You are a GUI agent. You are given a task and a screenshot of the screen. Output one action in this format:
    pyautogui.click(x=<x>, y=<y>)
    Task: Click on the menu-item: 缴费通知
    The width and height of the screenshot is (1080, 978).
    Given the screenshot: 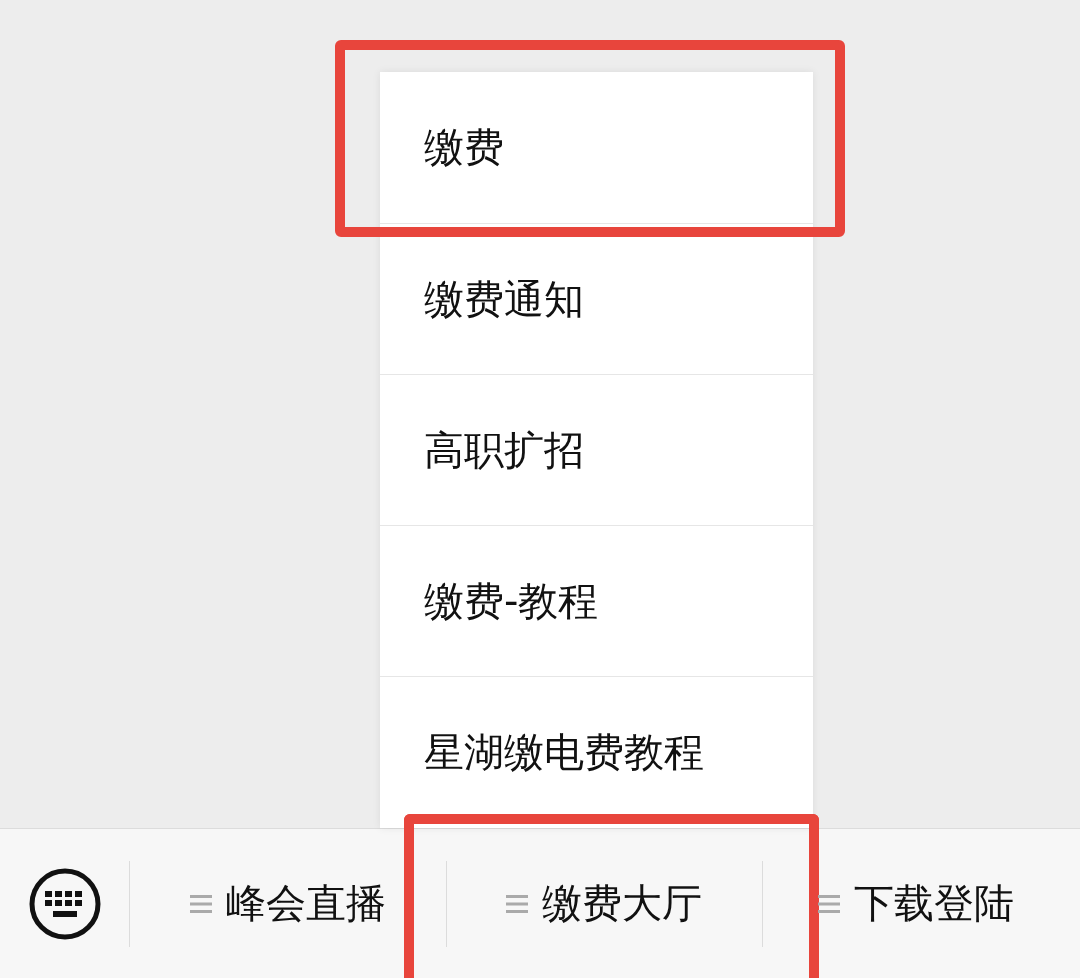 What is the action you would take?
    pyautogui.click(x=596, y=298)
    